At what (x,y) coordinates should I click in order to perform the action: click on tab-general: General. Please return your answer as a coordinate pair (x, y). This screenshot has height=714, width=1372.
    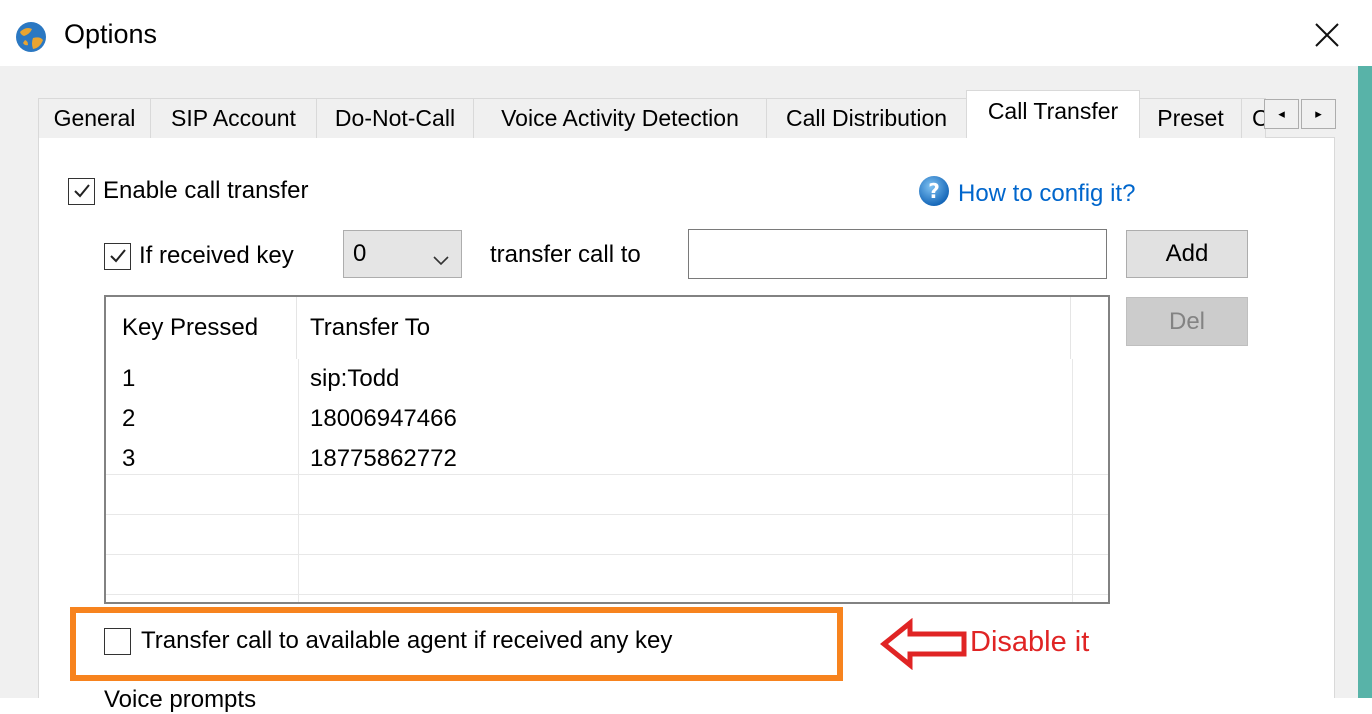
    Looking at the image, I should click on (94, 118).